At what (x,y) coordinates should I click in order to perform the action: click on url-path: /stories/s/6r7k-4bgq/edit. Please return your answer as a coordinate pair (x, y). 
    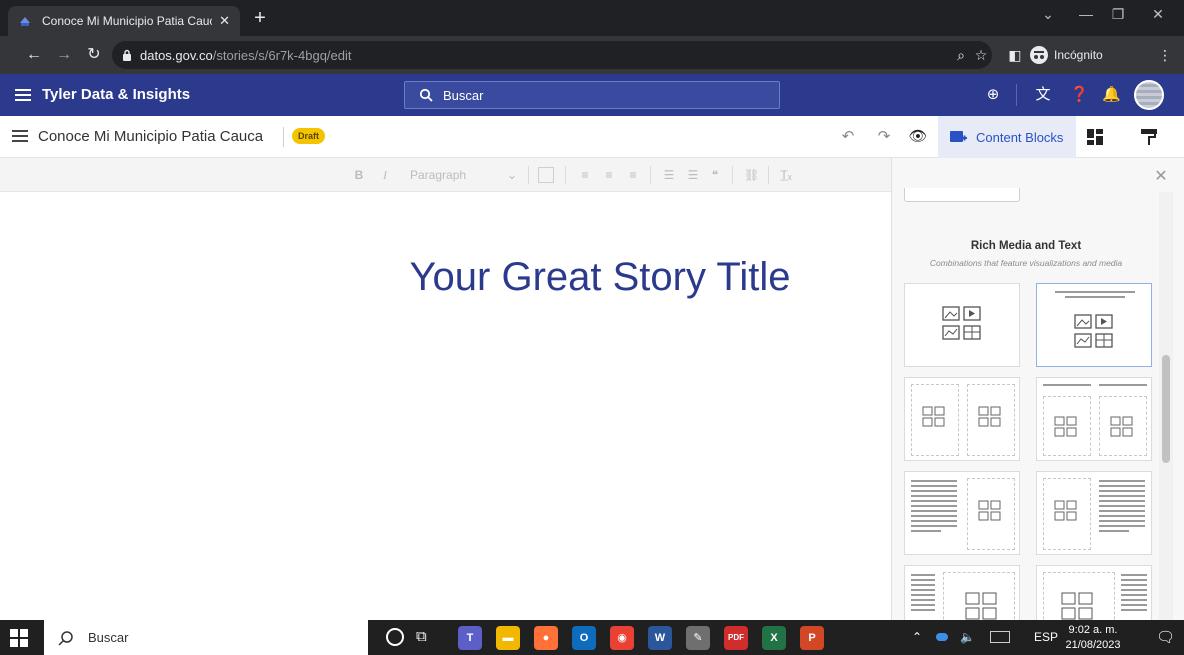
    Looking at the image, I should click on (282, 55).